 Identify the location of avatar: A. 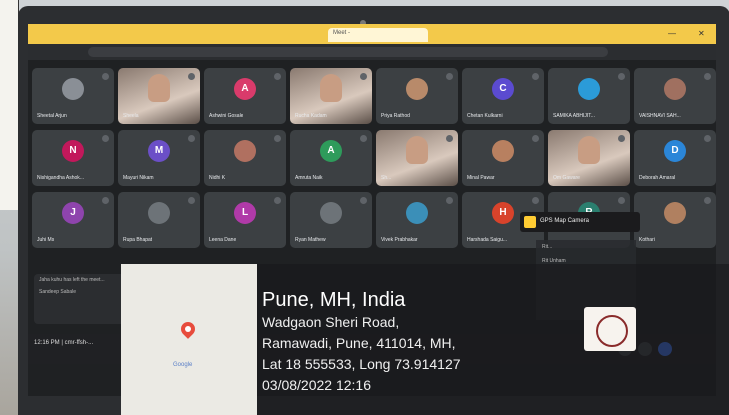
(245, 89).